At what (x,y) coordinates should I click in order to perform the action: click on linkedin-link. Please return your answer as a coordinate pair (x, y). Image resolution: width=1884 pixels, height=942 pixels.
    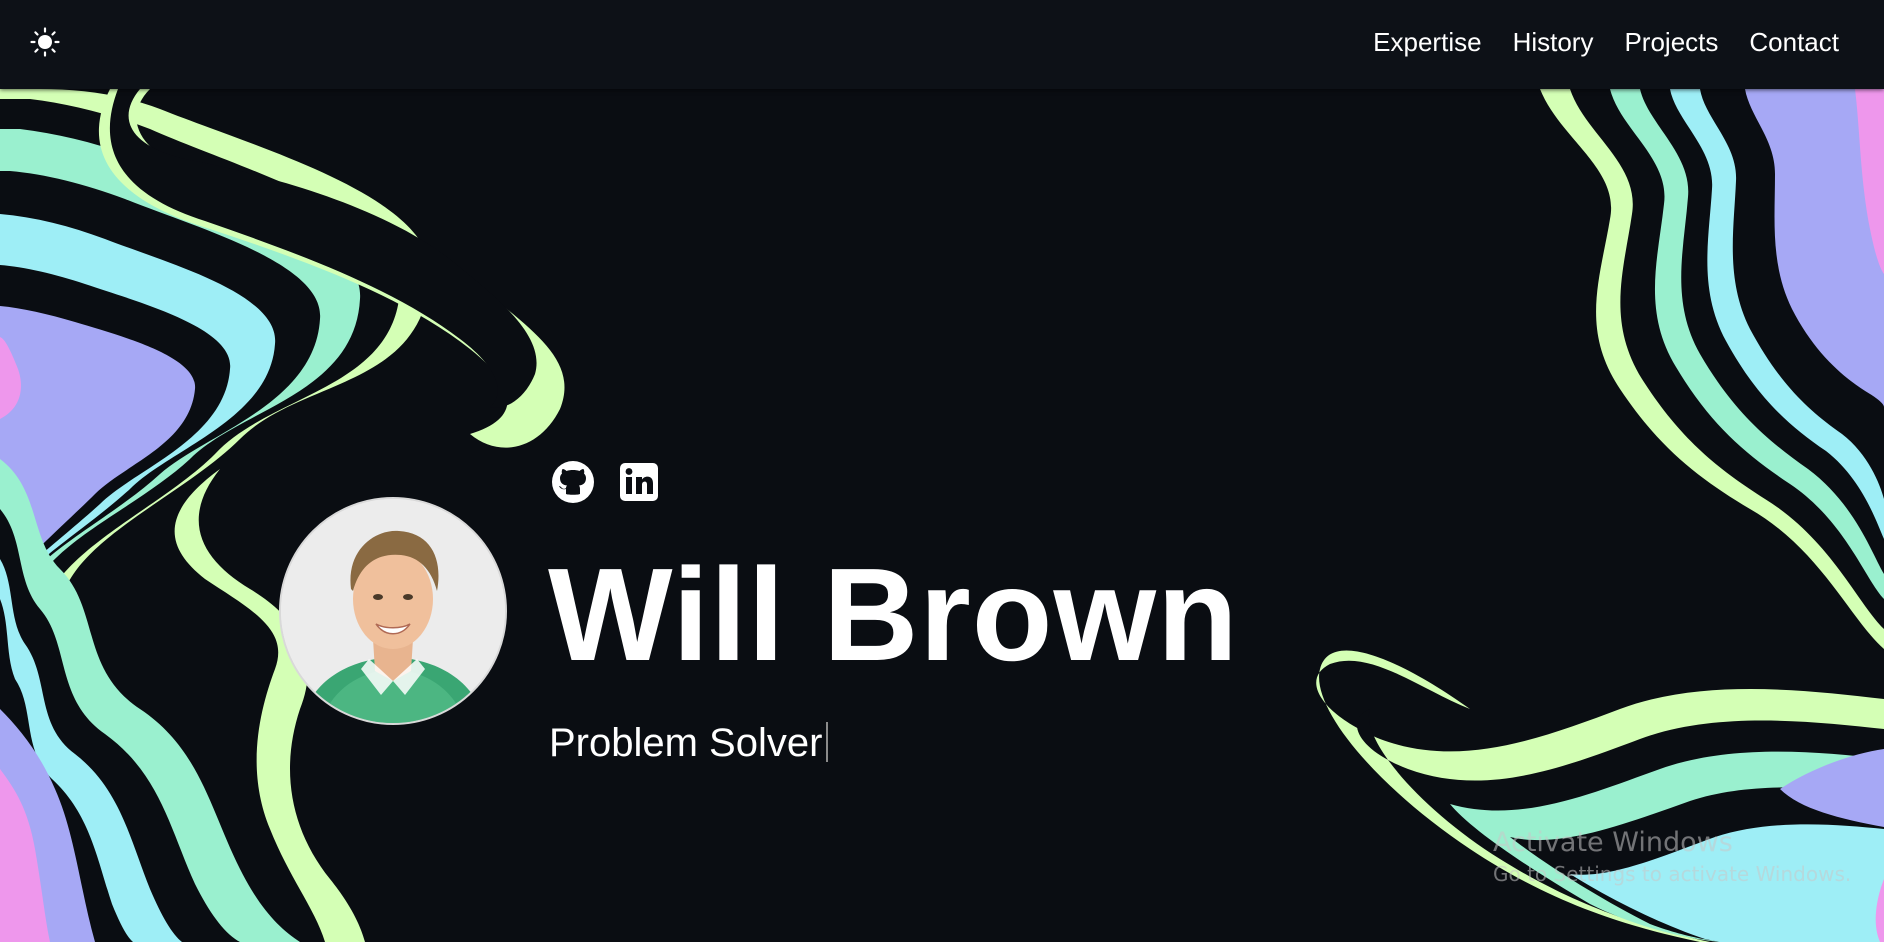
    Looking at the image, I should click on (639, 482).